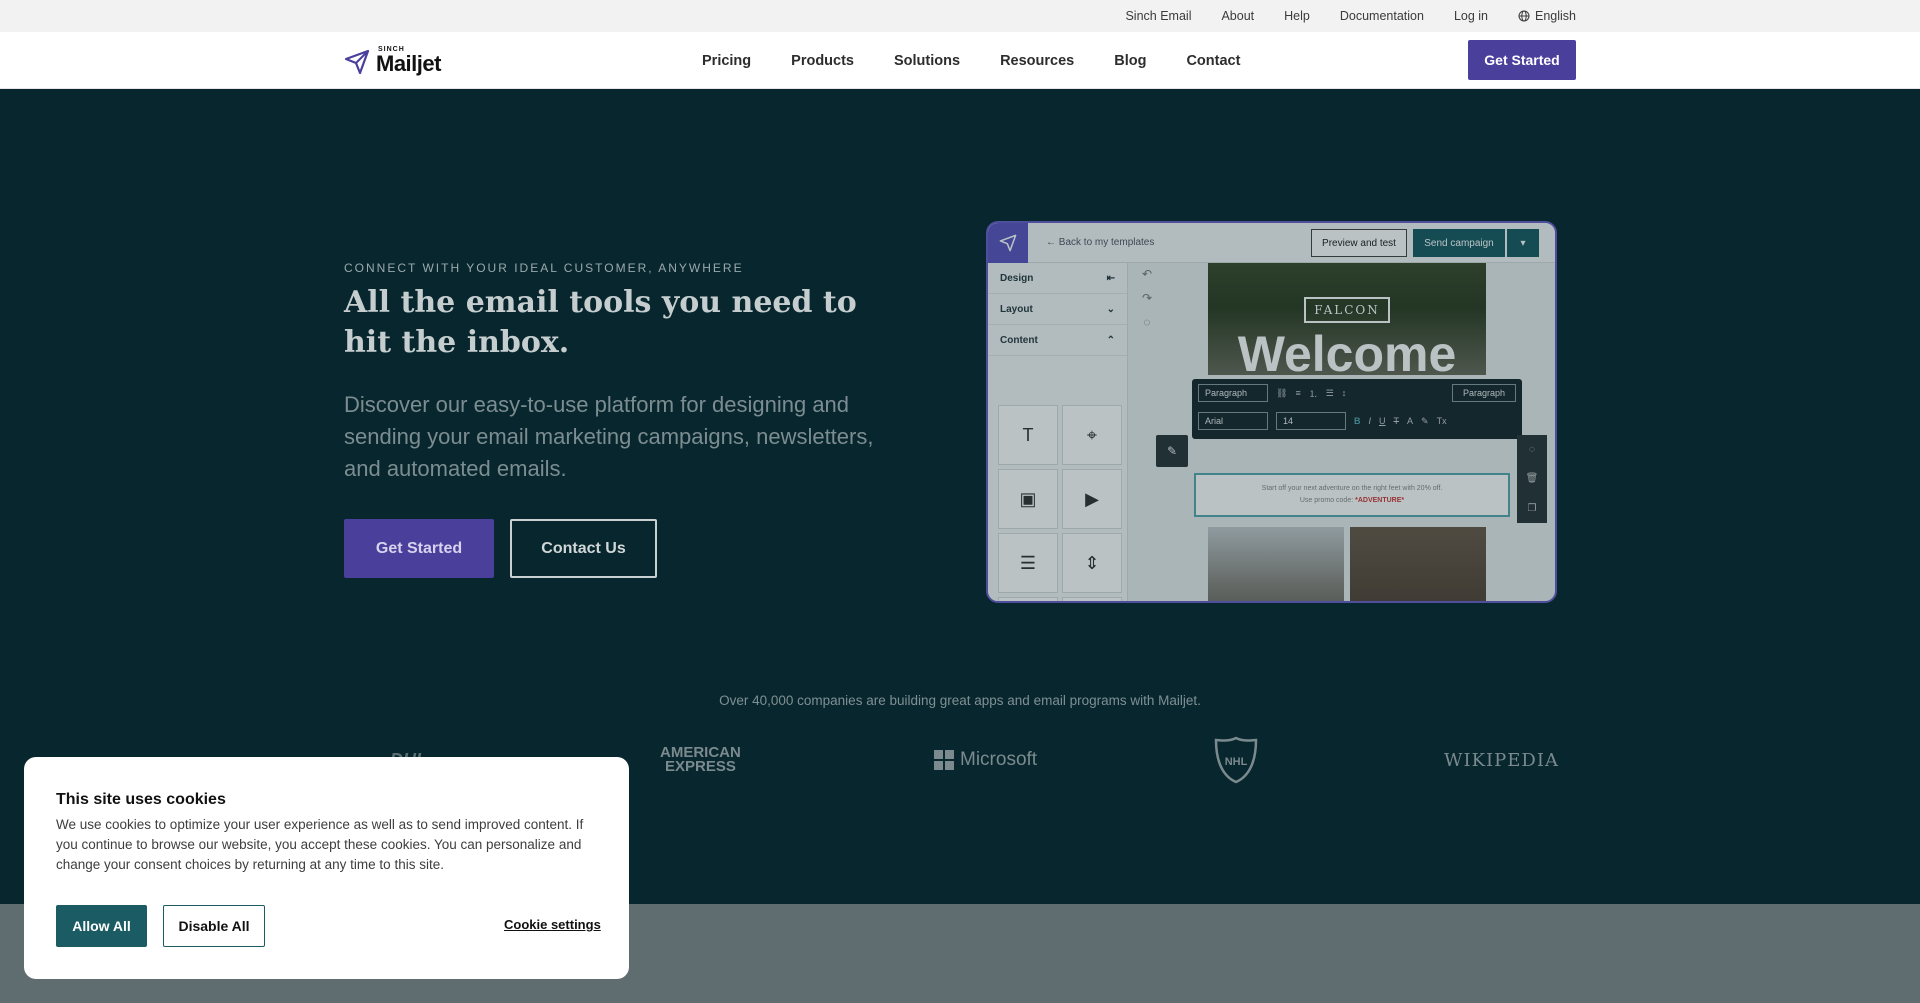  Describe the element at coordinates (1110, 278) in the screenshot. I see `collapse-icon: ⇤` at that location.